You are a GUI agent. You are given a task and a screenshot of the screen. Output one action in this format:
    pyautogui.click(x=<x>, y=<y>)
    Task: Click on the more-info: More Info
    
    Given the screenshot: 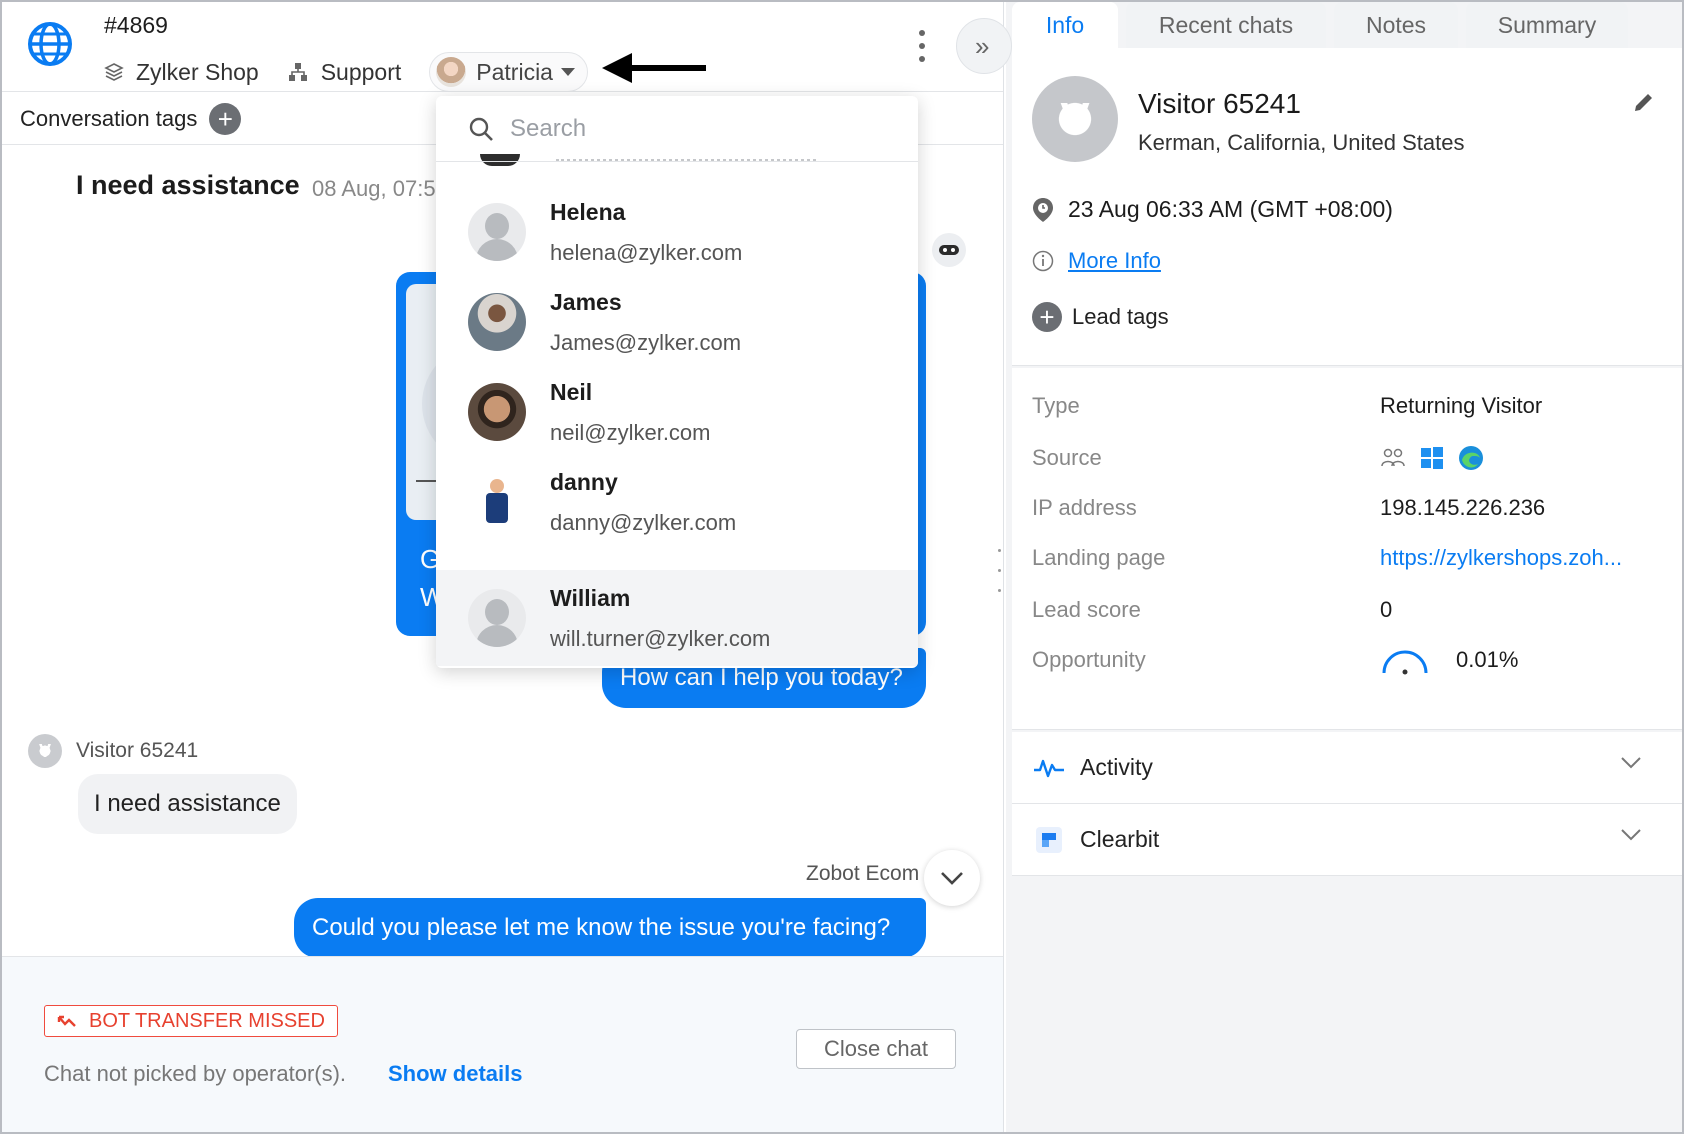 What is the action you would take?
    pyautogui.click(x=1096, y=261)
    